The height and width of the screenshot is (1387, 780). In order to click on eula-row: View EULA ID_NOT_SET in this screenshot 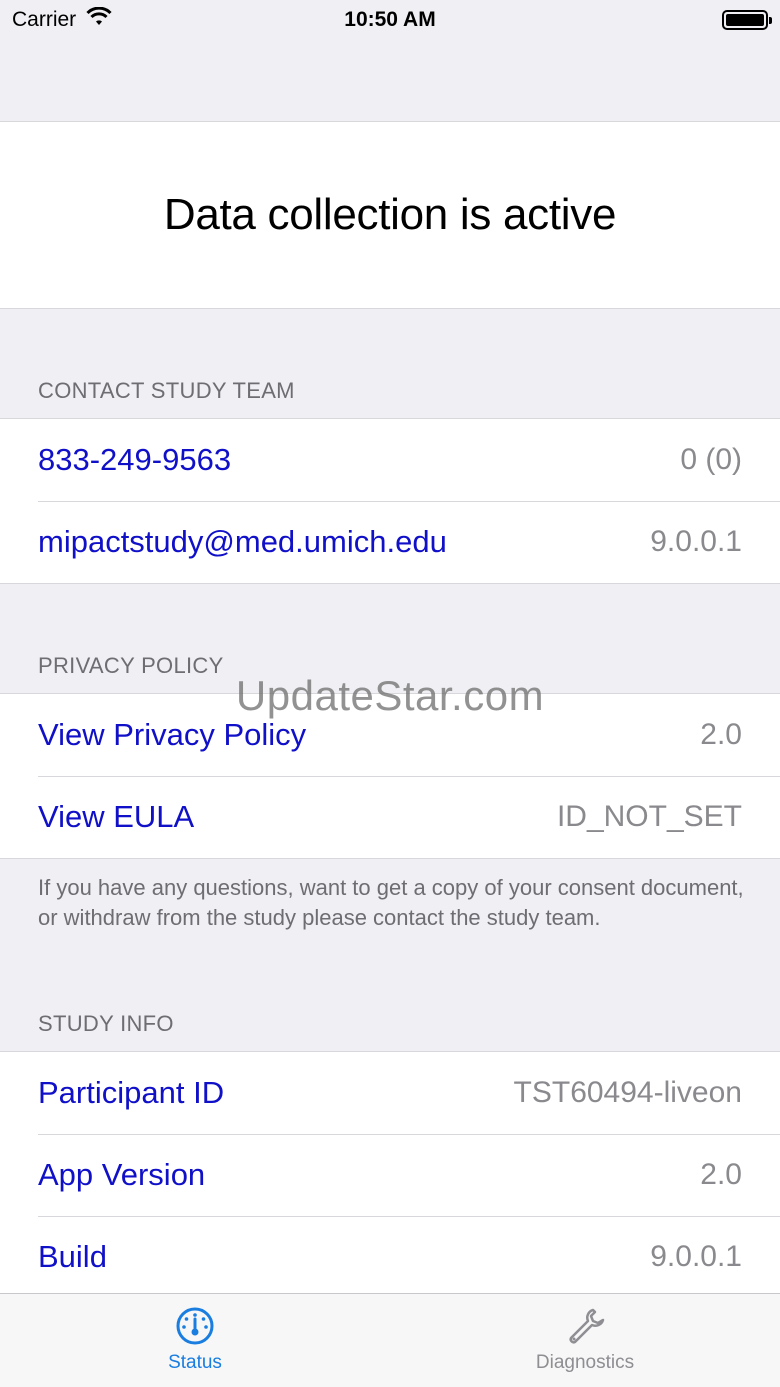, I will do `click(390, 817)`.